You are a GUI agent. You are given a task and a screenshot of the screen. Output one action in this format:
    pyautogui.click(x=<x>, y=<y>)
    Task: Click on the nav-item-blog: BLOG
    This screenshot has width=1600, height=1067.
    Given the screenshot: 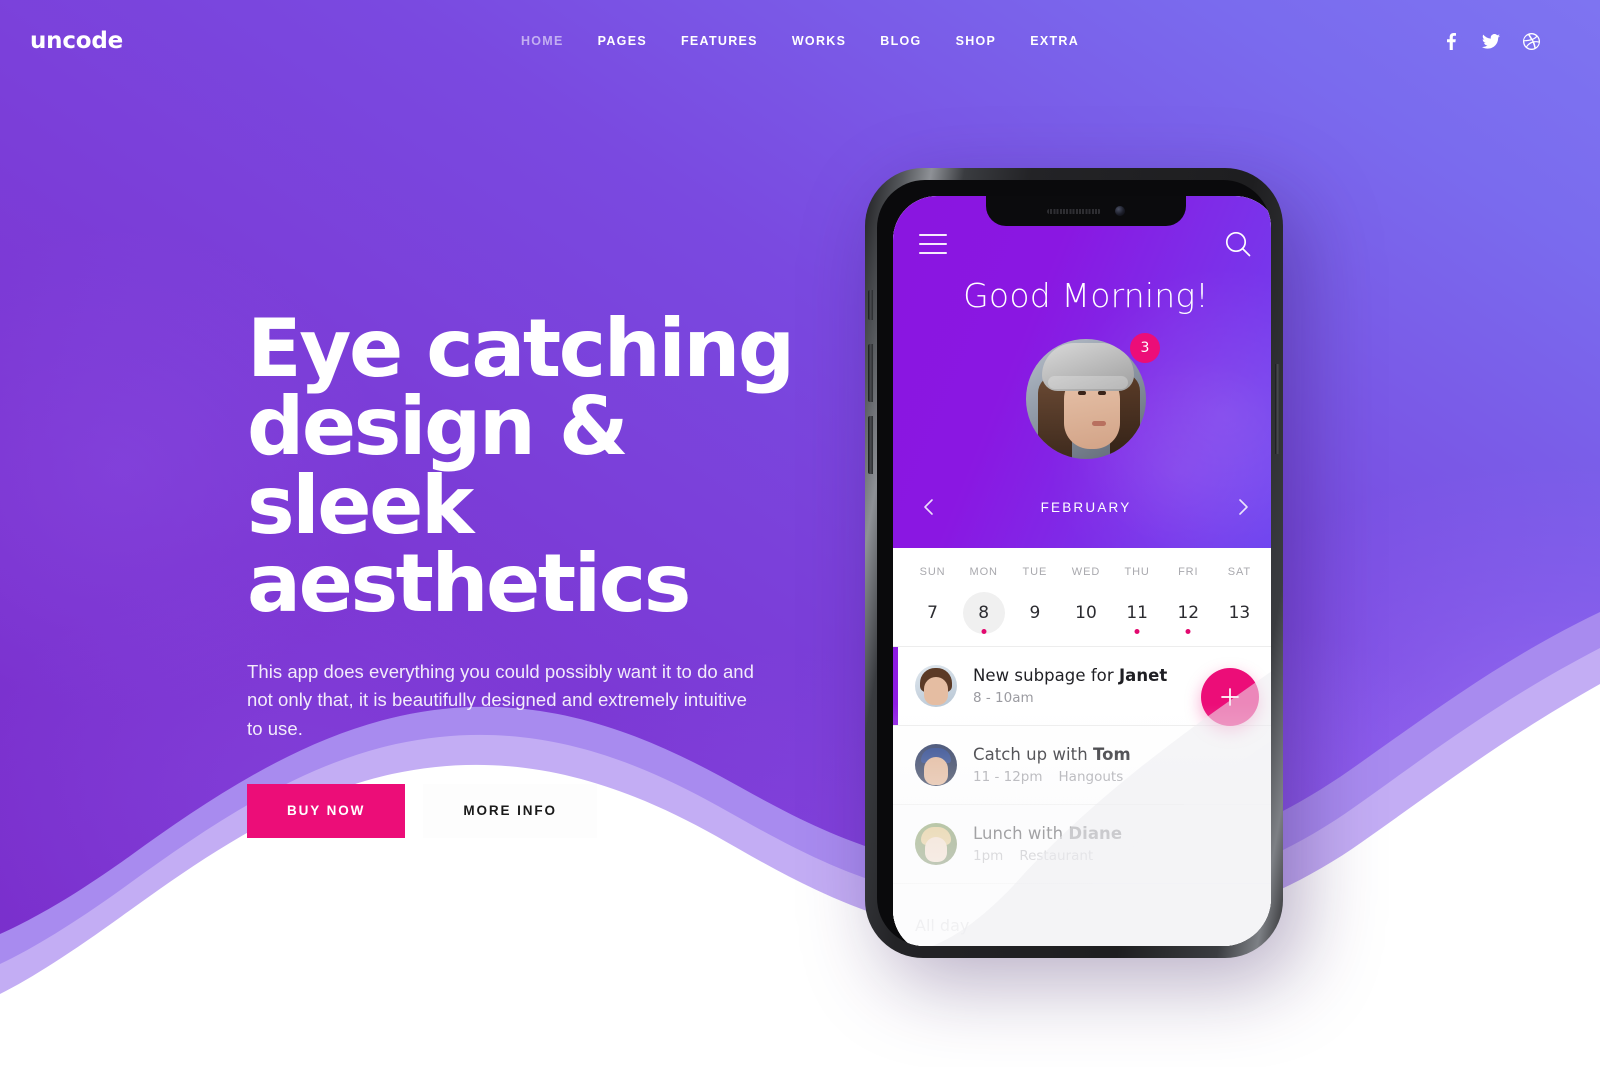 What is the action you would take?
    pyautogui.click(x=900, y=41)
    